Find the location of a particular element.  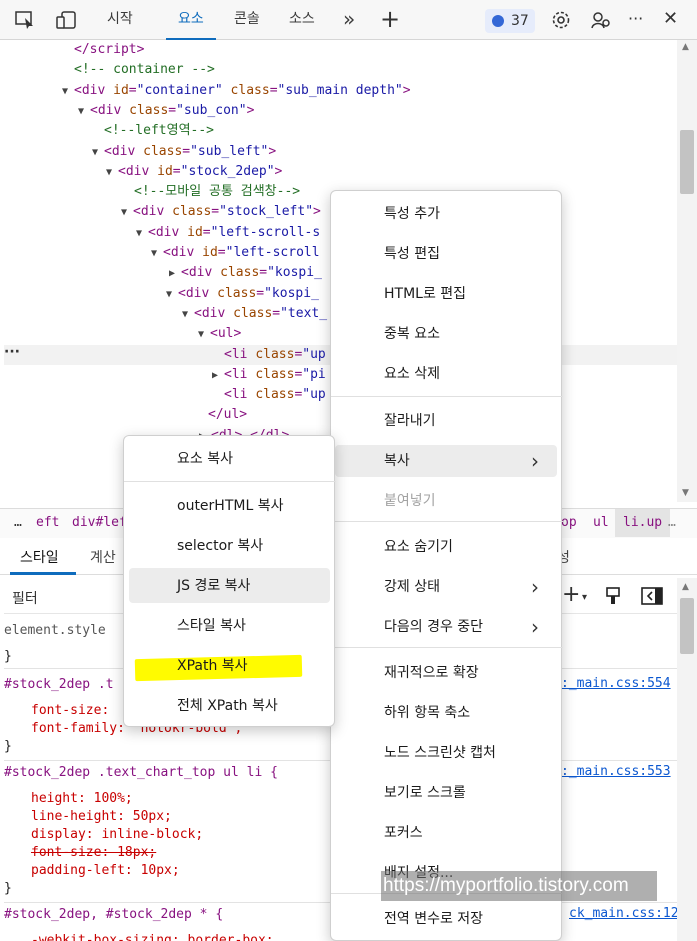

menu-focus: 포커스 is located at coordinates (447, 833).